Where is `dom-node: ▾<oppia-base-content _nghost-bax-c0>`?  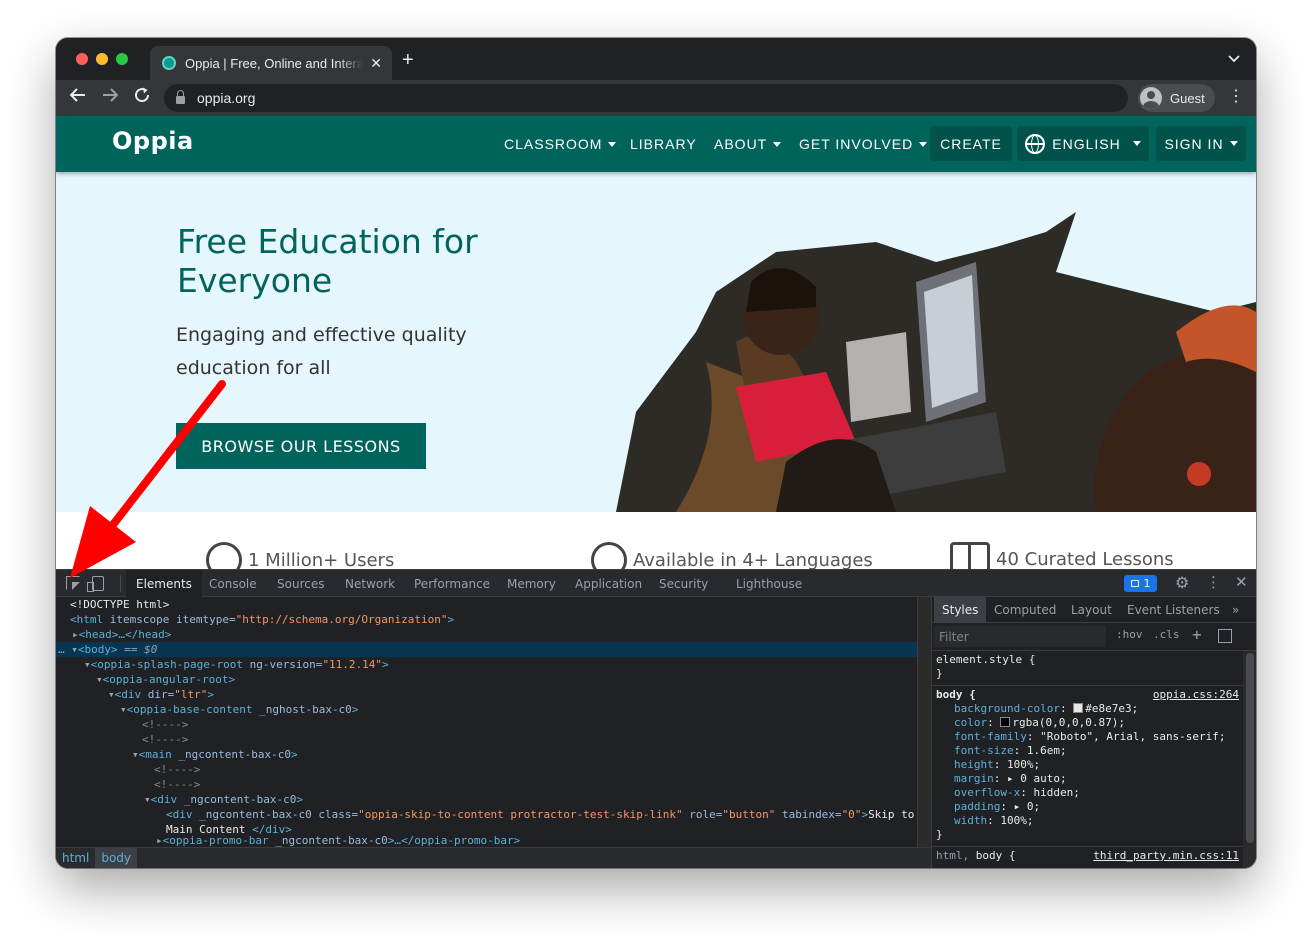 dom-node: ▾<oppia-base-content _nghost-bax-c0> is located at coordinates (486, 709).